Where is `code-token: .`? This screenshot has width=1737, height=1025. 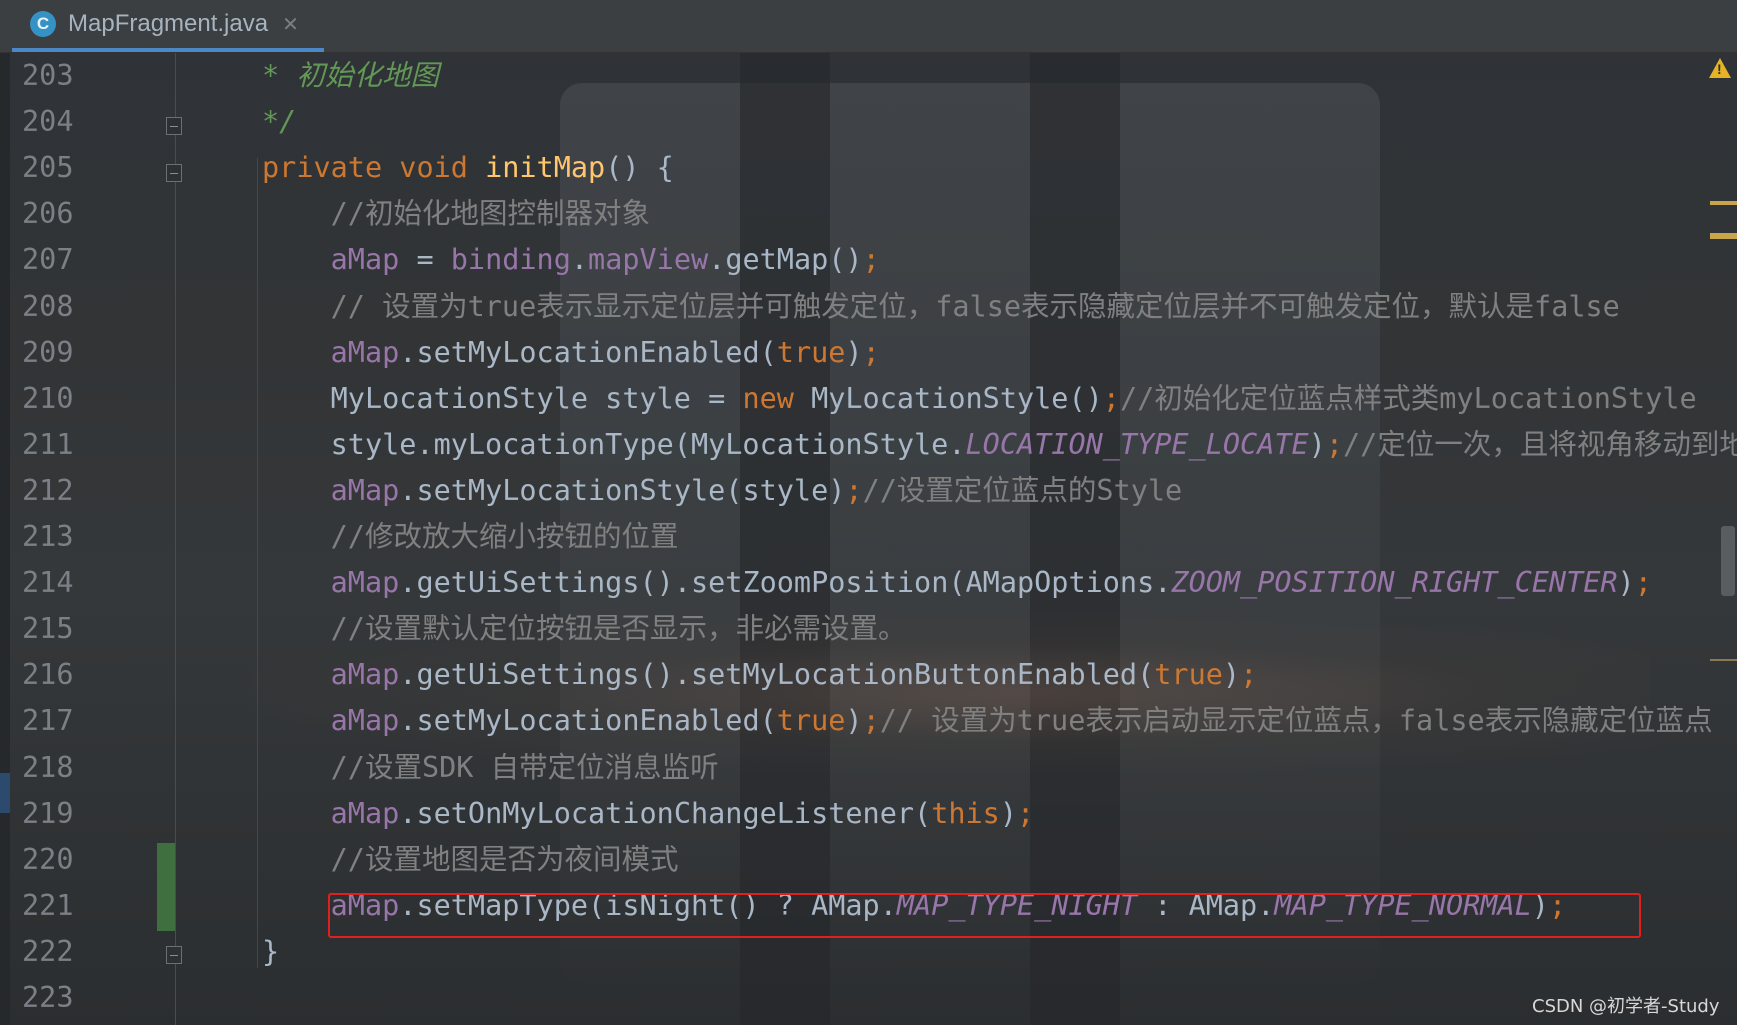
code-token: . is located at coordinates (579, 260).